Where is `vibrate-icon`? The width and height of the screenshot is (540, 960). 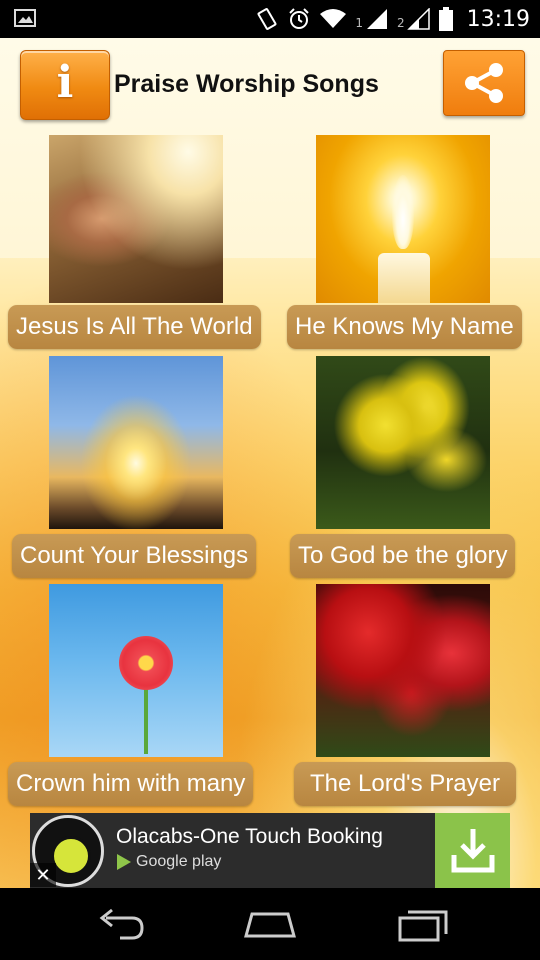
vibrate-icon is located at coordinates (267, 19).